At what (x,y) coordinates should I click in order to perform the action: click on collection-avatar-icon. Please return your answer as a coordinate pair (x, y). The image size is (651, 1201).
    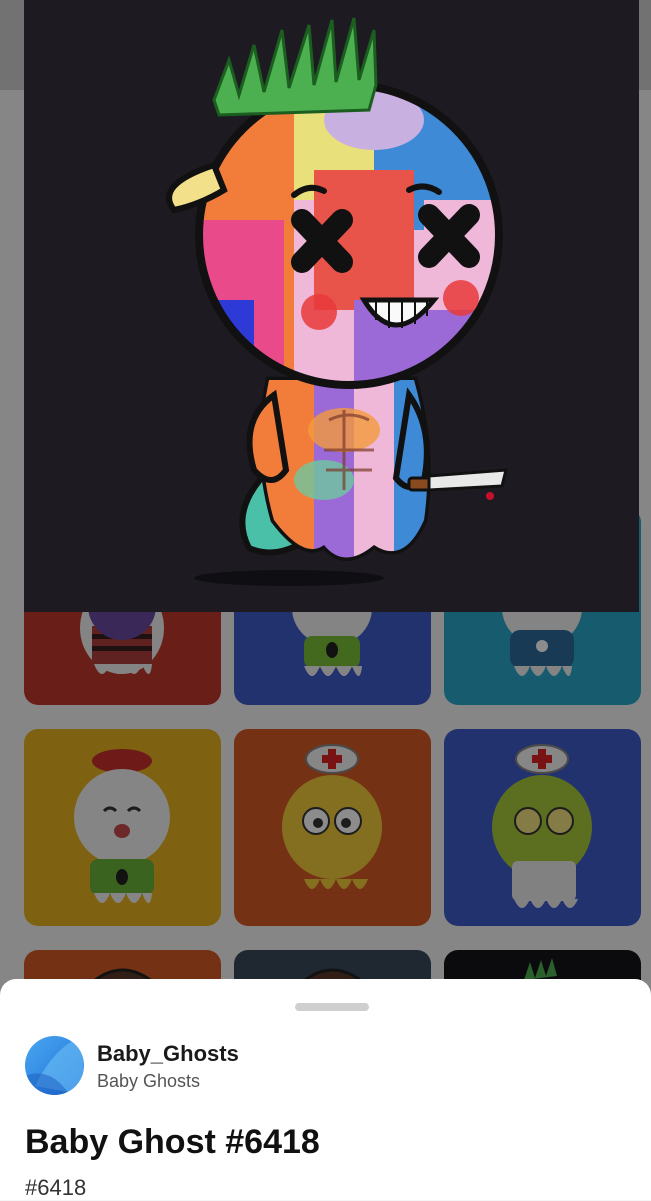
    Looking at the image, I should click on (54, 1065).